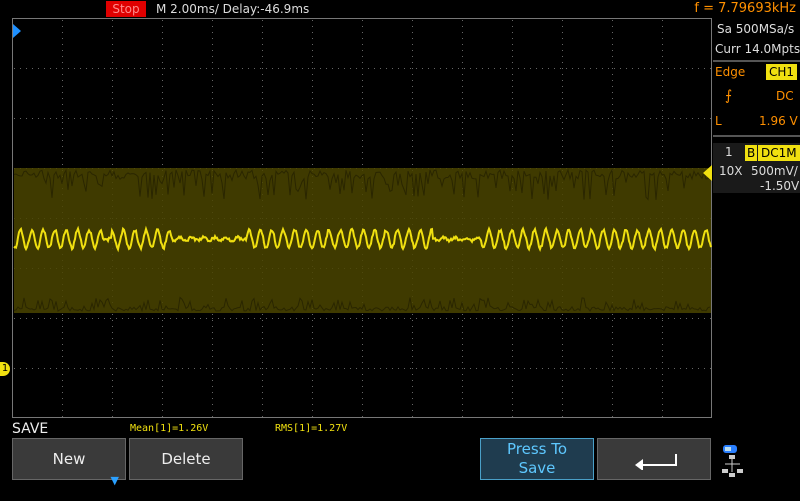 The image size is (800, 501). I want to click on press-to-save-button: Press To Save, so click(537, 459).